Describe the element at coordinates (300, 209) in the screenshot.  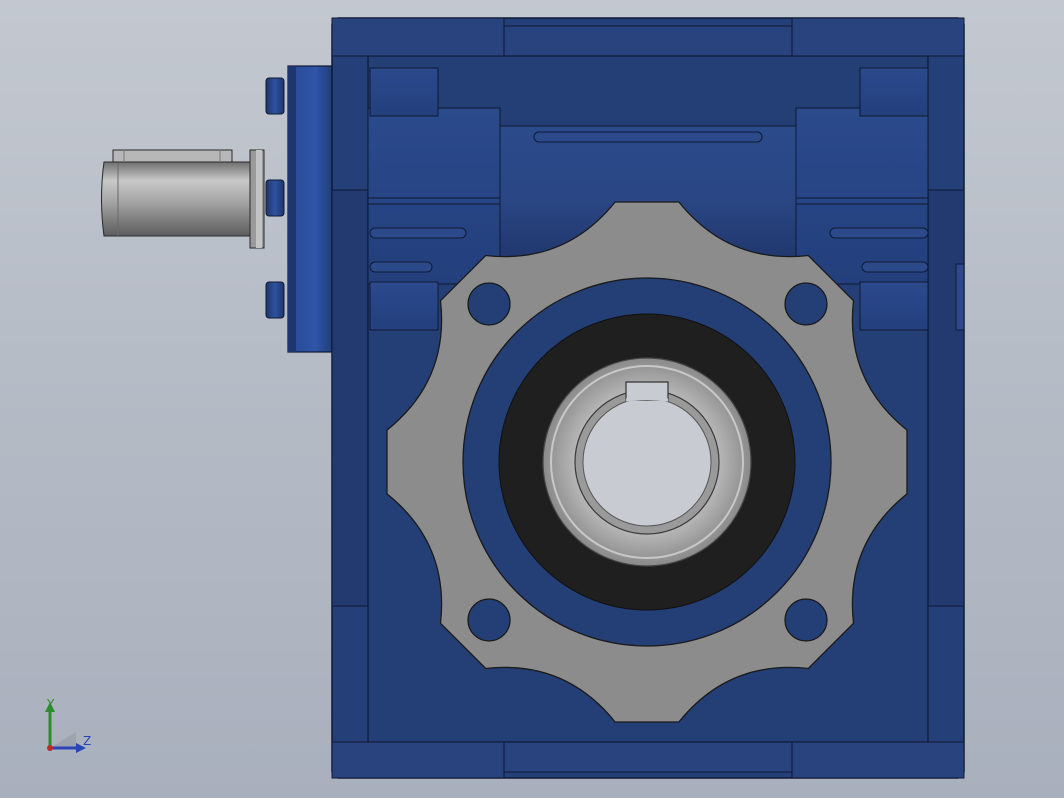
I see `input-flange` at that location.